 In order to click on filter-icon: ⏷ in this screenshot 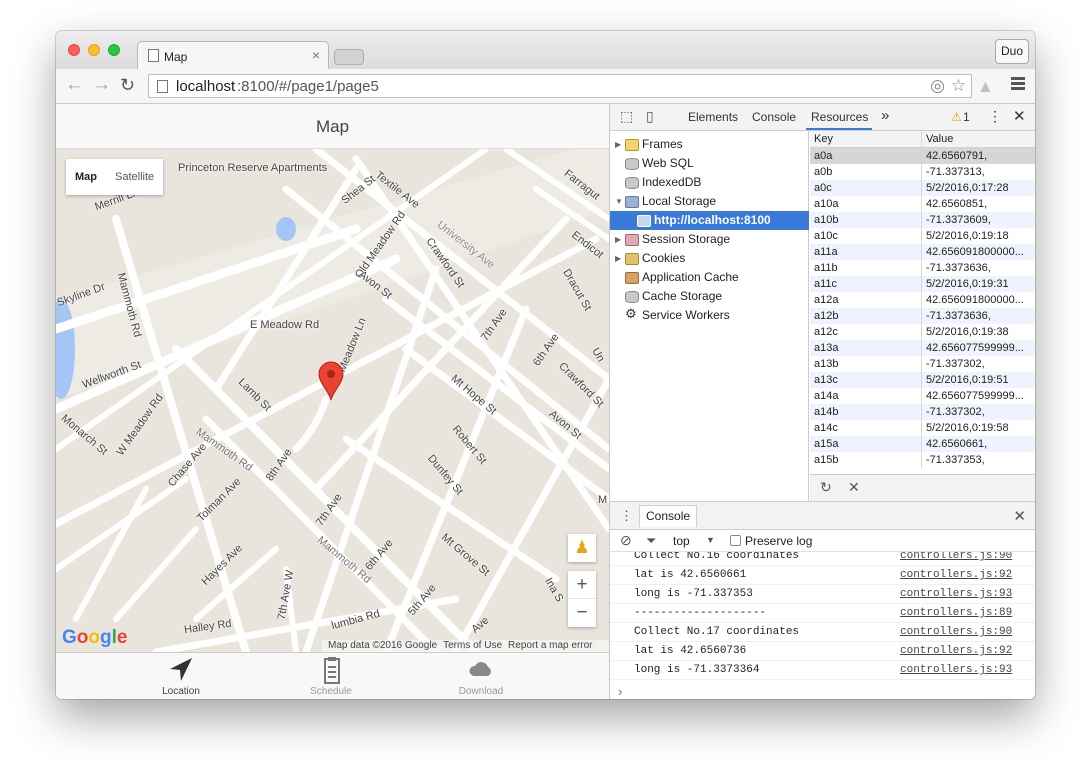, I will do `click(651, 541)`.